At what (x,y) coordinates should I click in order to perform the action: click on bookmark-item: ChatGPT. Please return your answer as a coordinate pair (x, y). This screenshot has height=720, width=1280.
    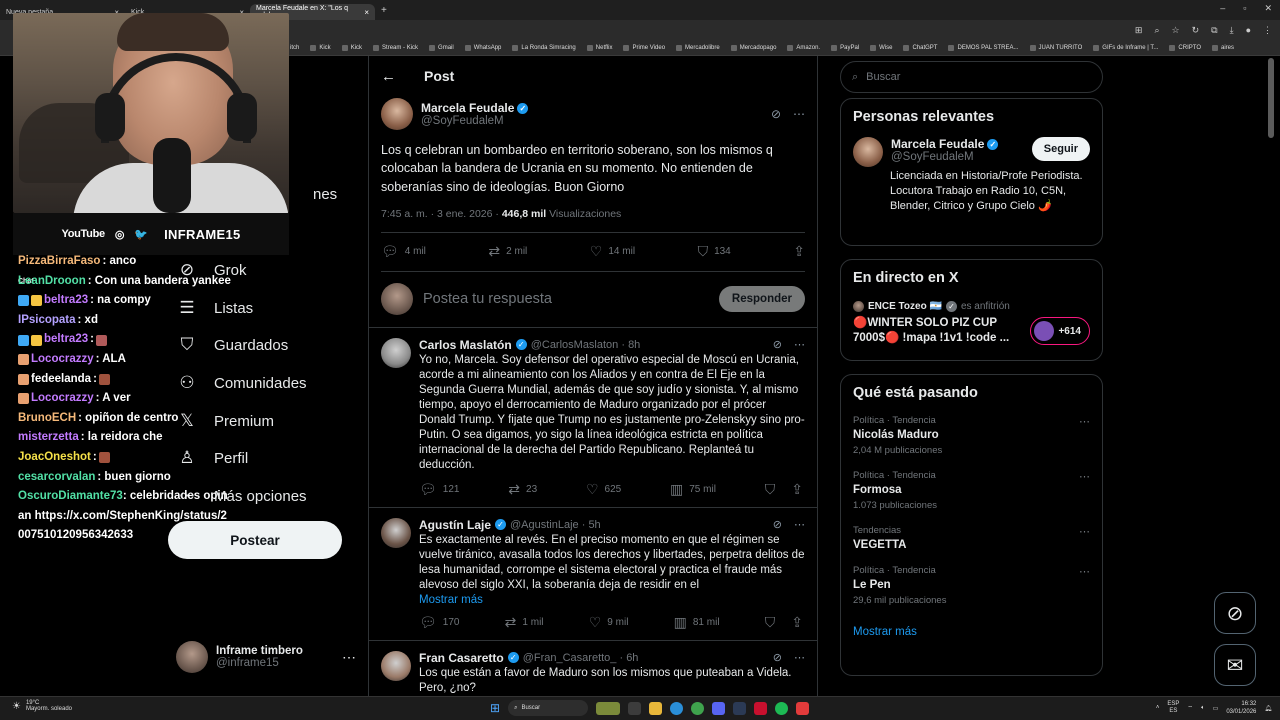
    Looking at the image, I should click on (920, 47).